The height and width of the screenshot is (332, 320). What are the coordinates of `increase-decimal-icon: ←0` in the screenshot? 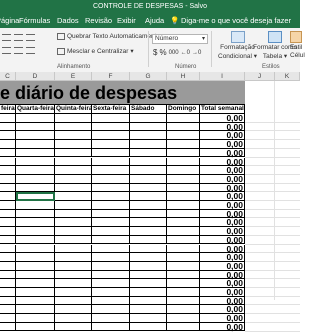 It's located at (185, 53).